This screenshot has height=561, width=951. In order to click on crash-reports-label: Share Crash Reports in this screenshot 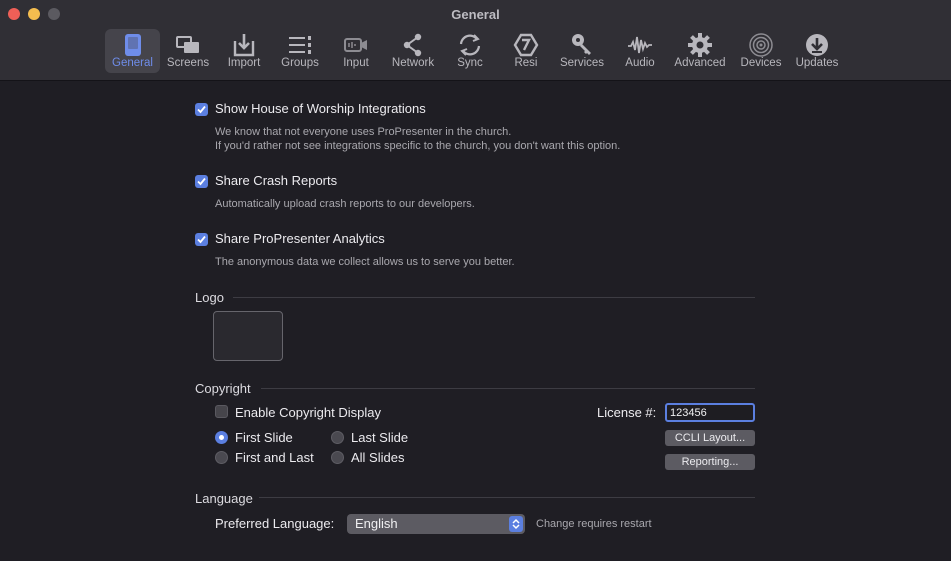, I will do `click(276, 180)`.